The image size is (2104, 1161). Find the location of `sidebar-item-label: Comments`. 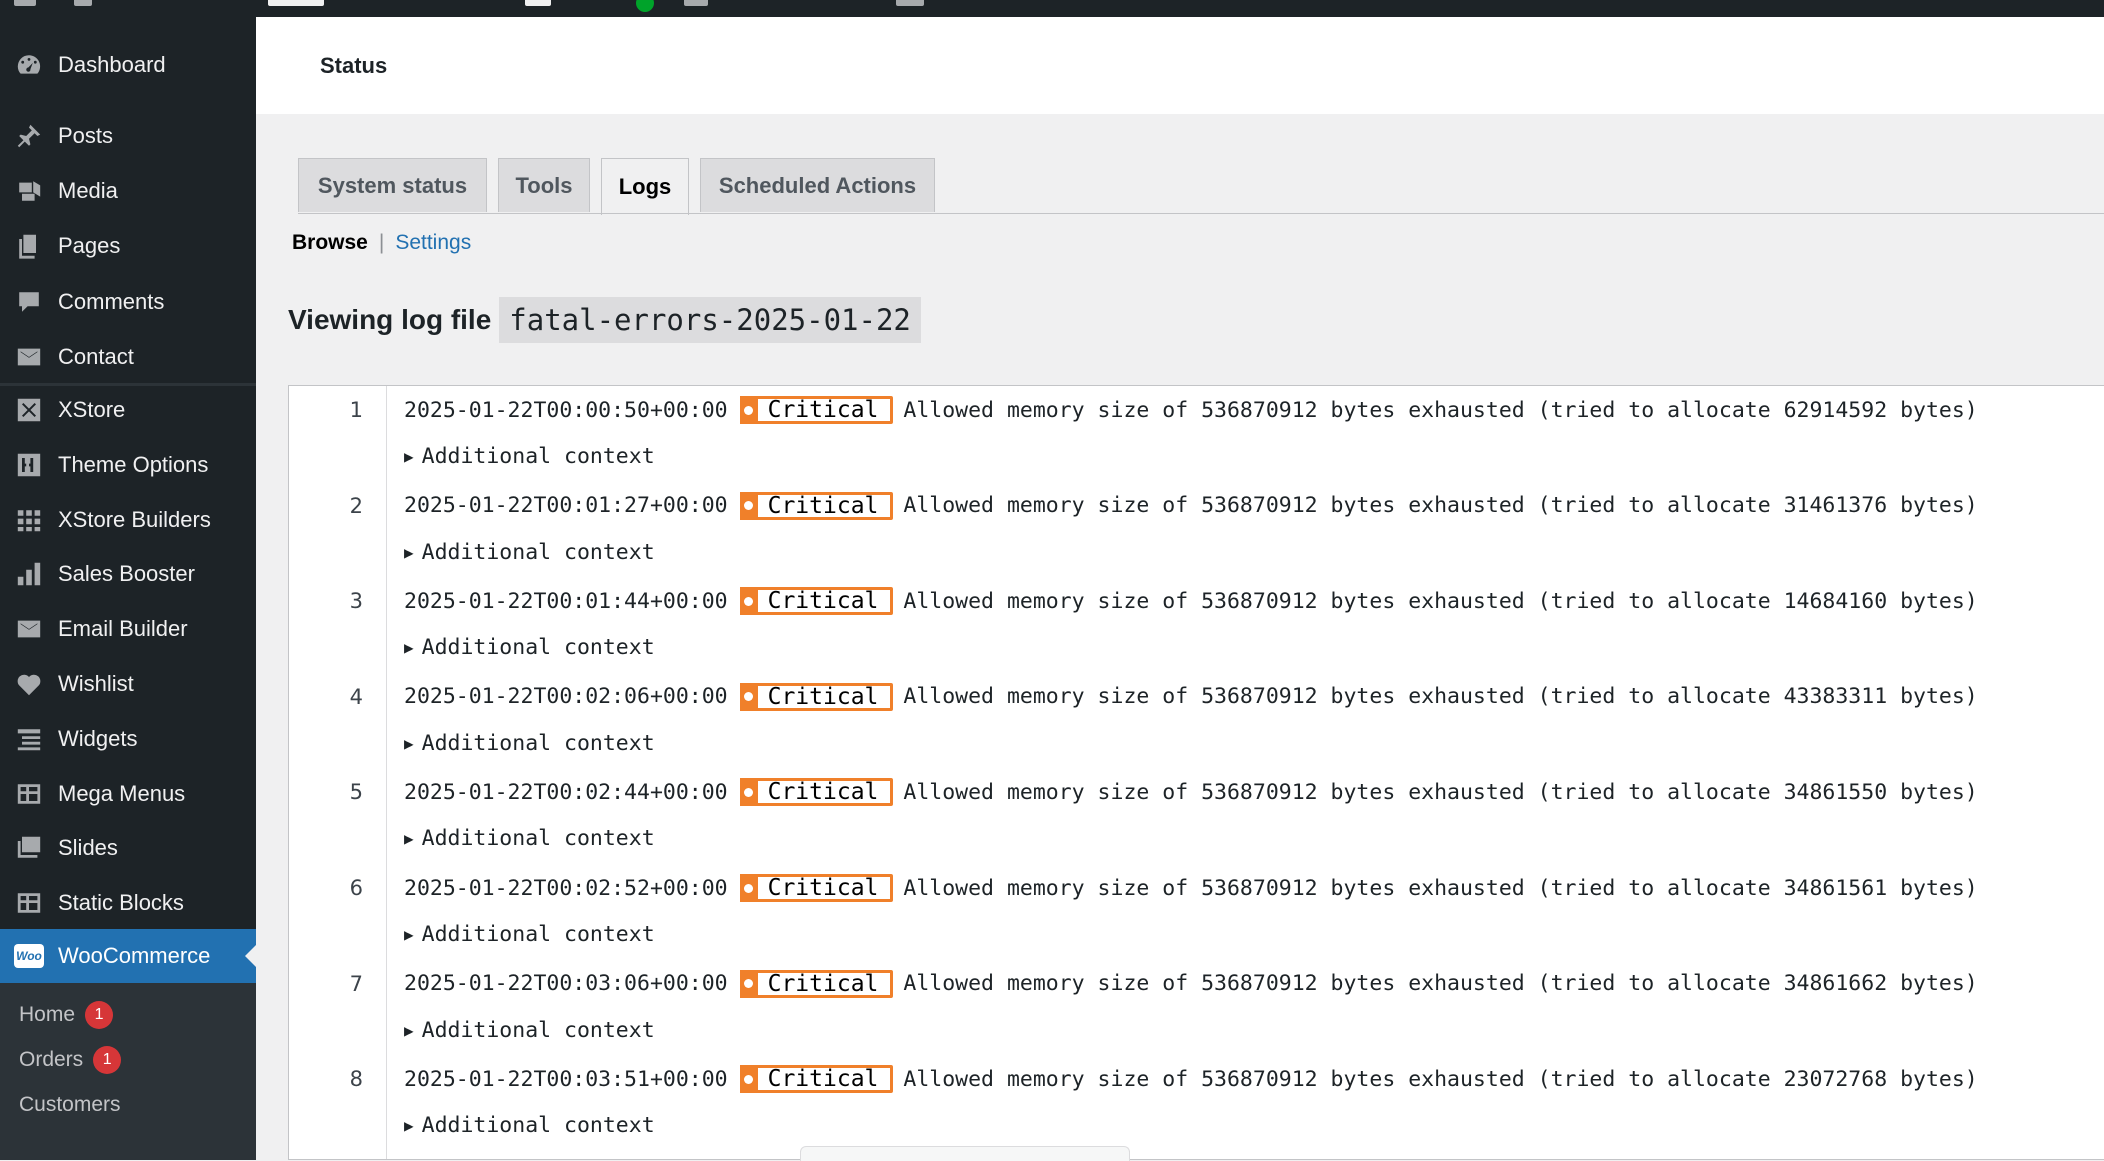

sidebar-item-label: Comments is located at coordinates (111, 301).